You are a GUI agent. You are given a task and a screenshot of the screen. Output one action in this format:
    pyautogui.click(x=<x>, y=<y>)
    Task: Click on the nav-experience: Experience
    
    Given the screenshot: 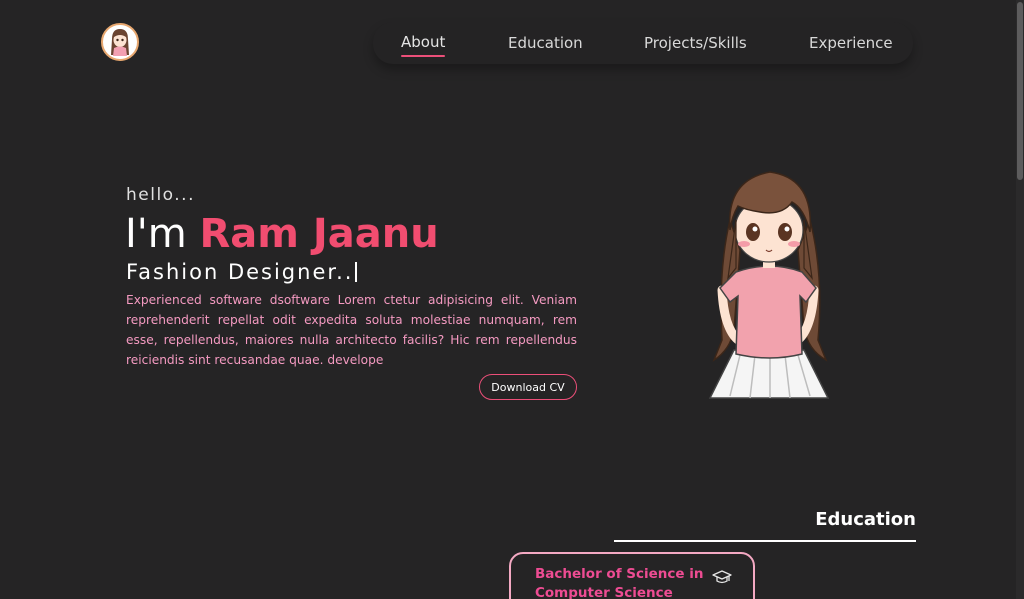 What is the action you would take?
    pyautogui.click(x=851, y=43)
    